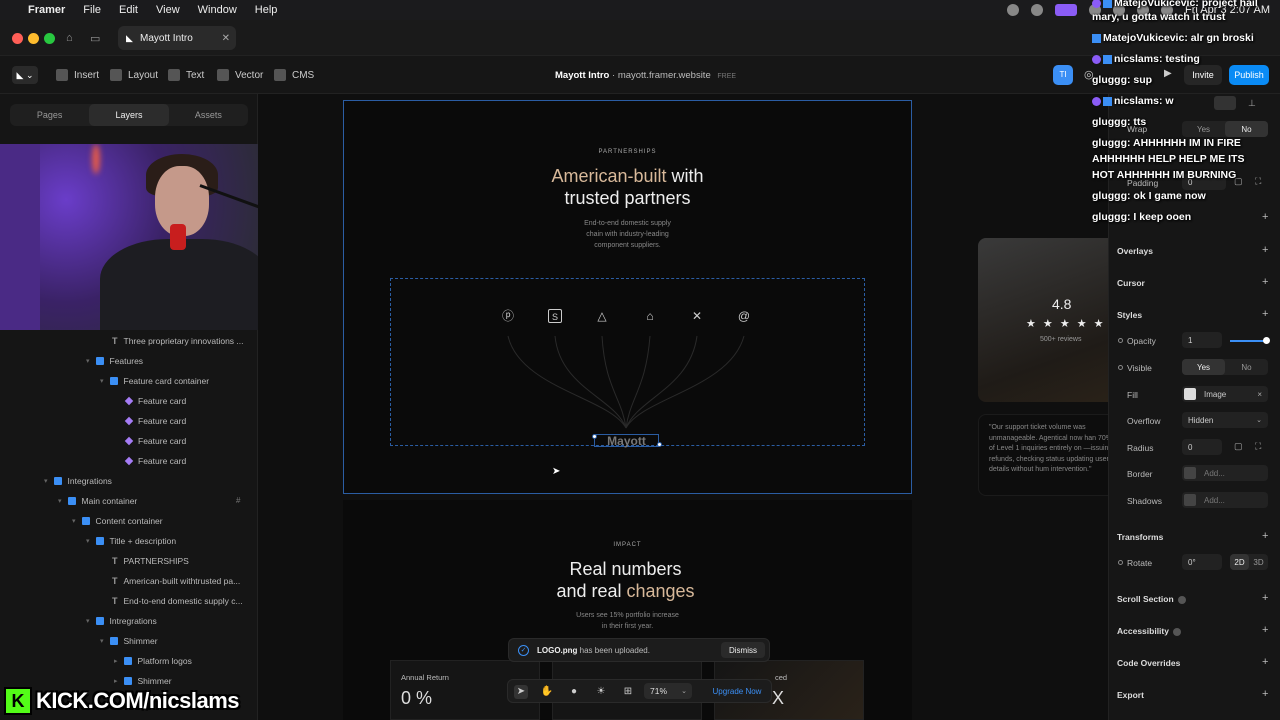 The height and width of the screenshot is (720, 1280). I want to click on vector-button: Vector, so click(240, 75).